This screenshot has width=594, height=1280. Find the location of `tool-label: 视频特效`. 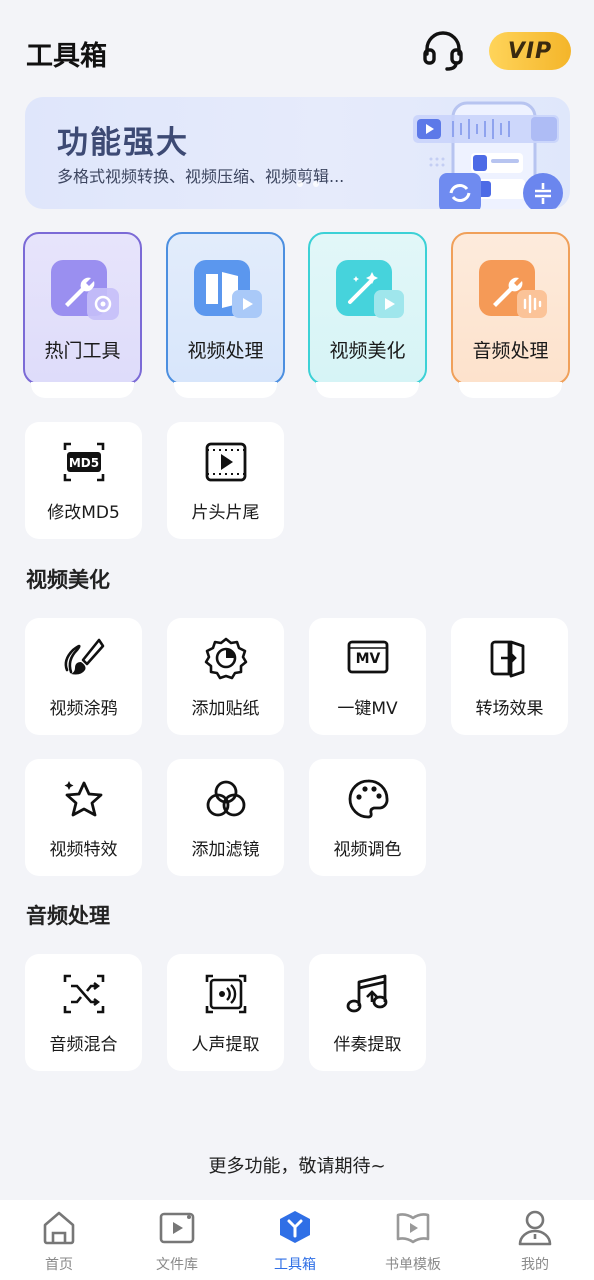

tool-label: 视频特效 is located at coordinates (83, 850).